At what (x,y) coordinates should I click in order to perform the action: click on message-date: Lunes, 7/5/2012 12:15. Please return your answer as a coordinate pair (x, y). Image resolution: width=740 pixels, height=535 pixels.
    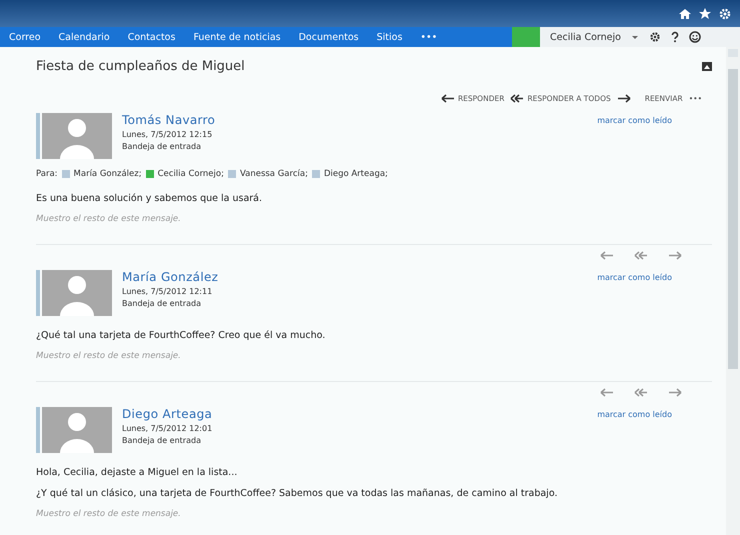
    Looking at the image, I should click on (168, 134).